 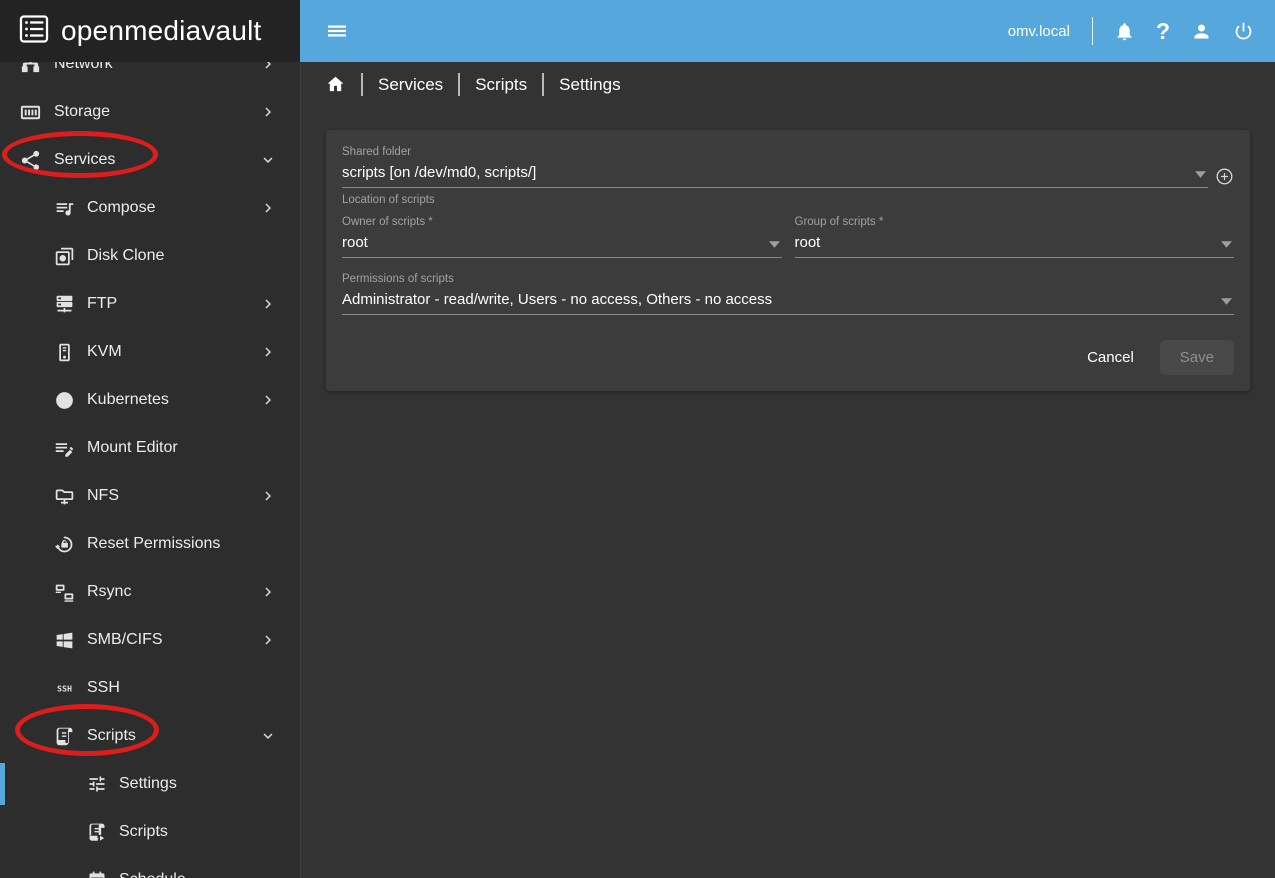 What do you see at coordinates (150, 352) in the screenshot?
I see `sidebar-item-kvm: KVM` at bounding box center [150, 352].